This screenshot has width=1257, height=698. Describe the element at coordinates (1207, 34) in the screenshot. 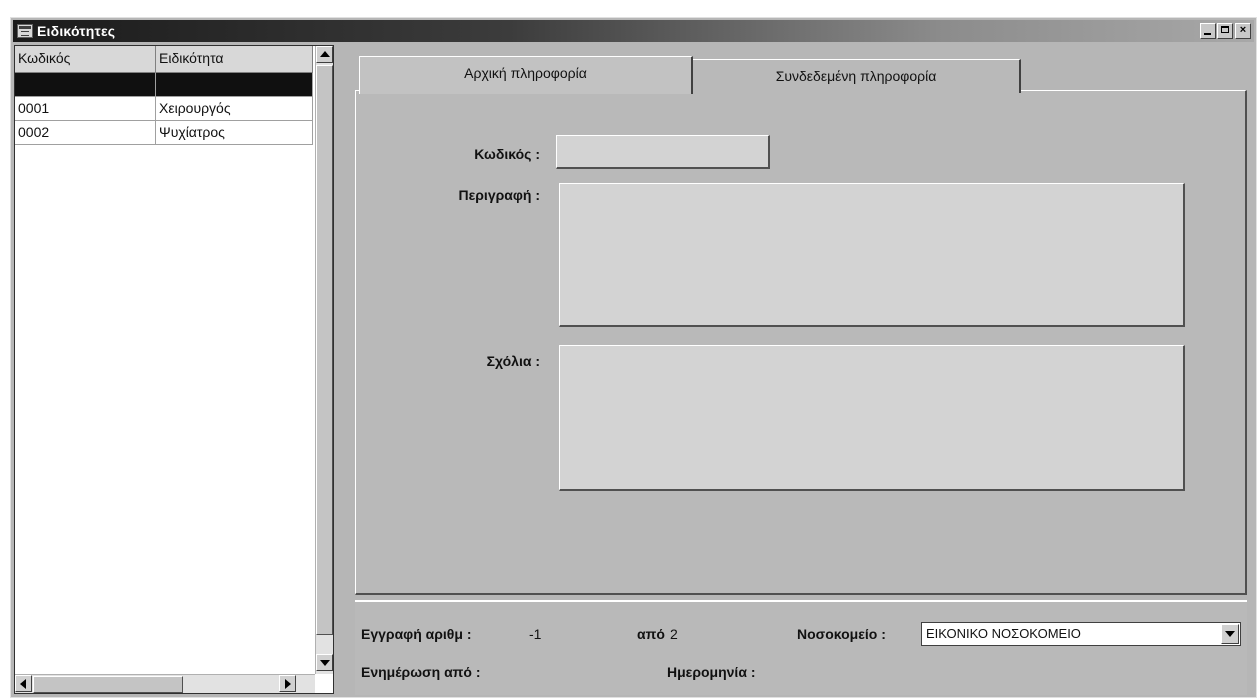

I see `minimize-icon` at that location.